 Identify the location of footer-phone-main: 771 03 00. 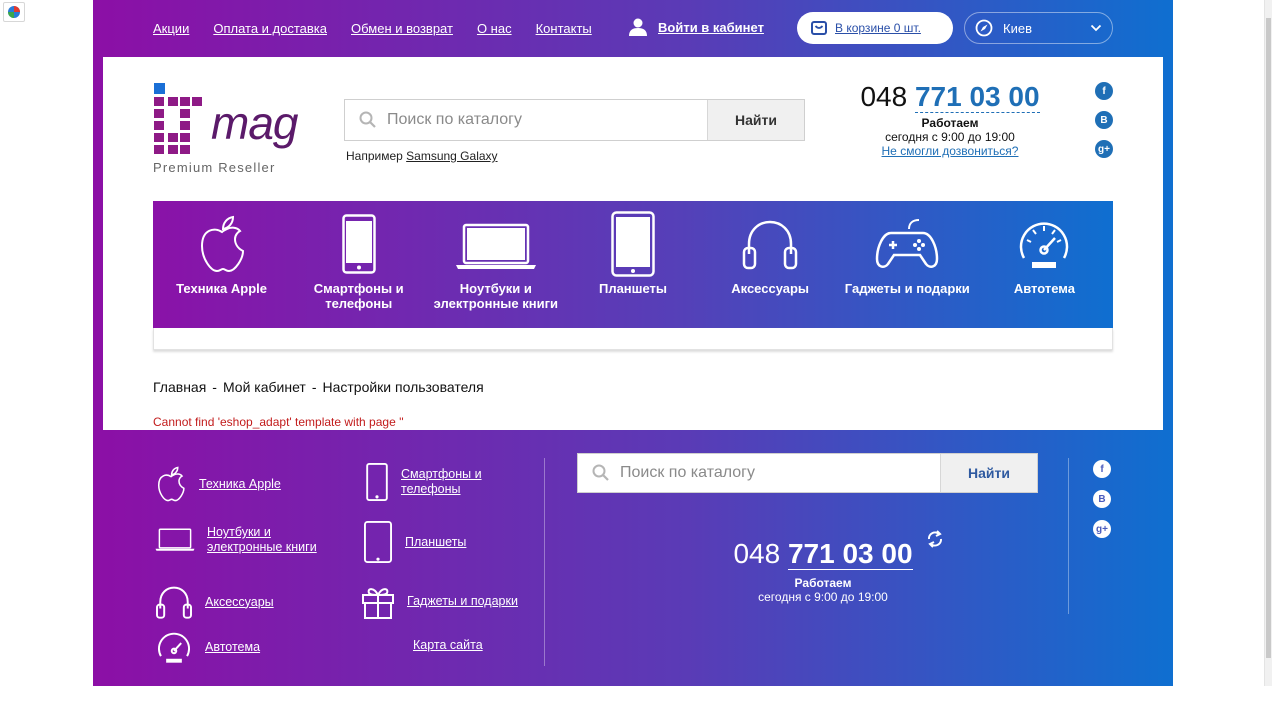
(850, 554).